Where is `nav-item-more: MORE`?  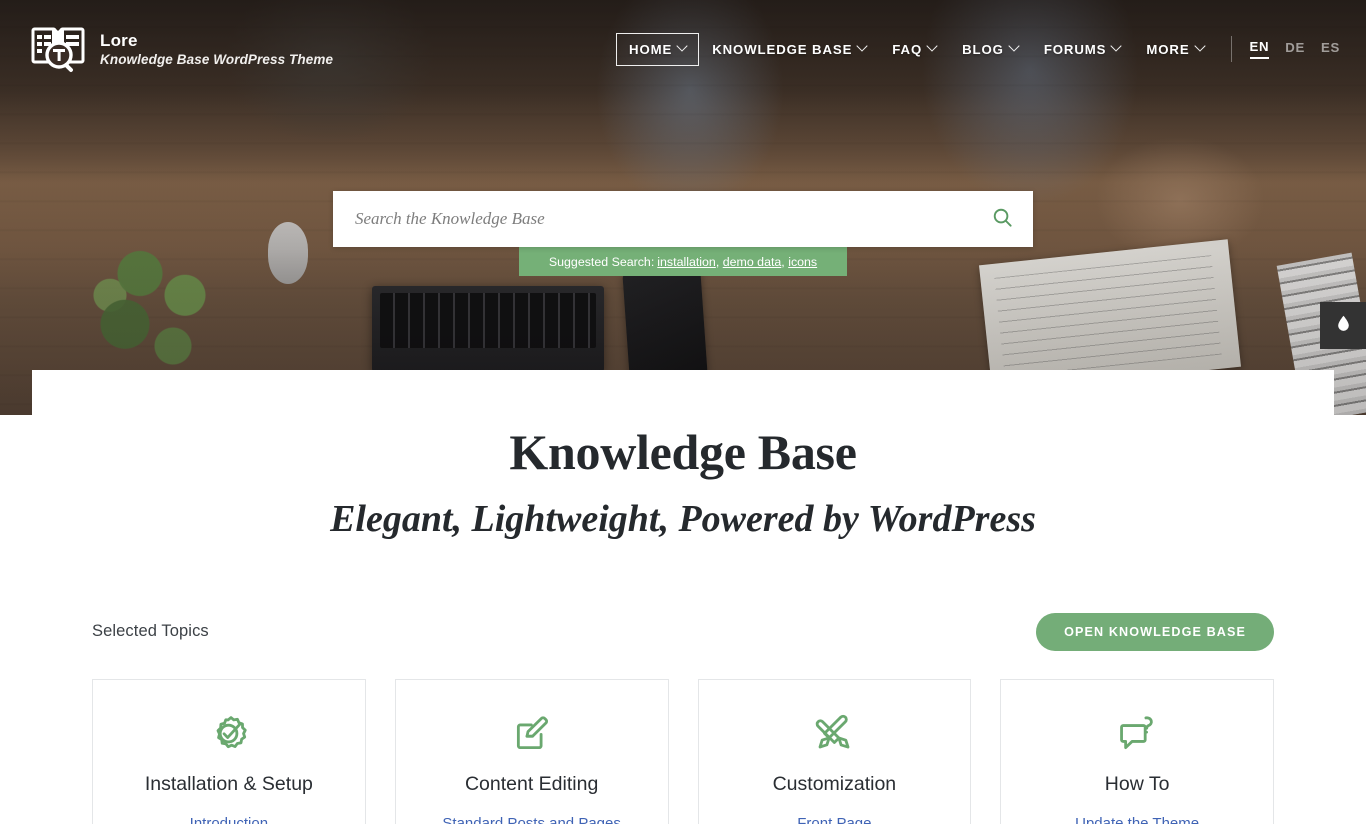 nav-item-more: MORE is located at coordinates (1174, 49).